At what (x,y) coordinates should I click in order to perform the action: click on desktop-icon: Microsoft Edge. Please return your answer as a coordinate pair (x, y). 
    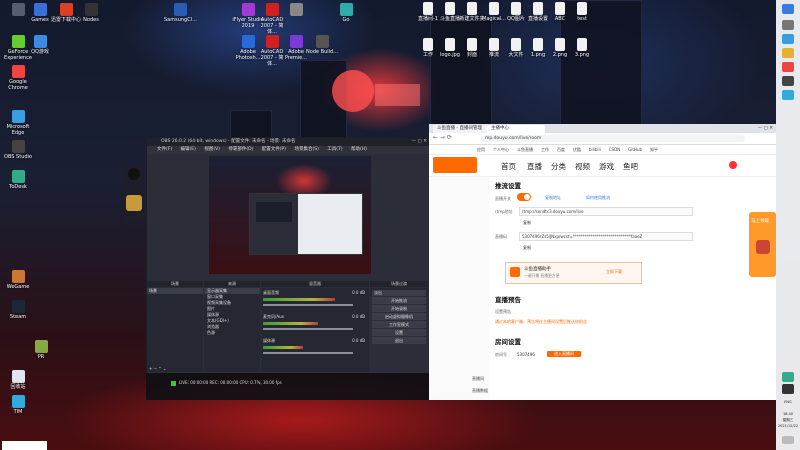
    Looking at the image, I should click on (18, 123).